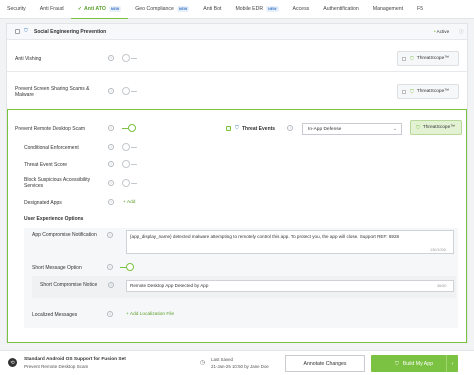 Image resolution: width=474 pixels, height=375 pixels. I want to click on info-icon: ⓘ, so click(461, 31).